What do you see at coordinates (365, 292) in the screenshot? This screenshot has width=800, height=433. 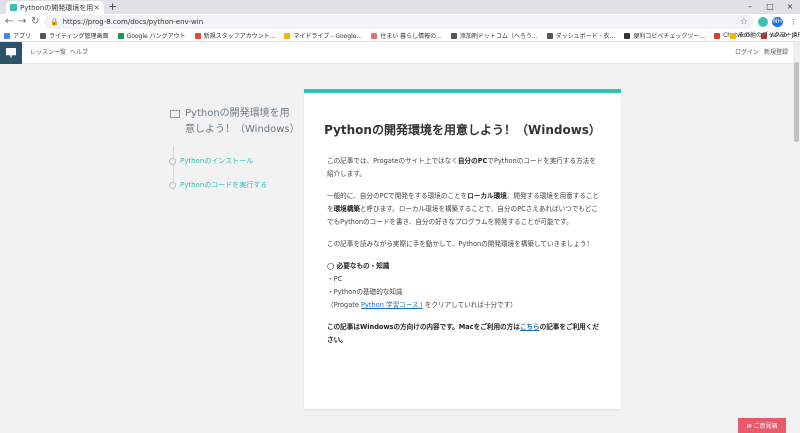 I see `requirement-item: ・Pythonの基礎的な知識` at bounding box center [365, 292].